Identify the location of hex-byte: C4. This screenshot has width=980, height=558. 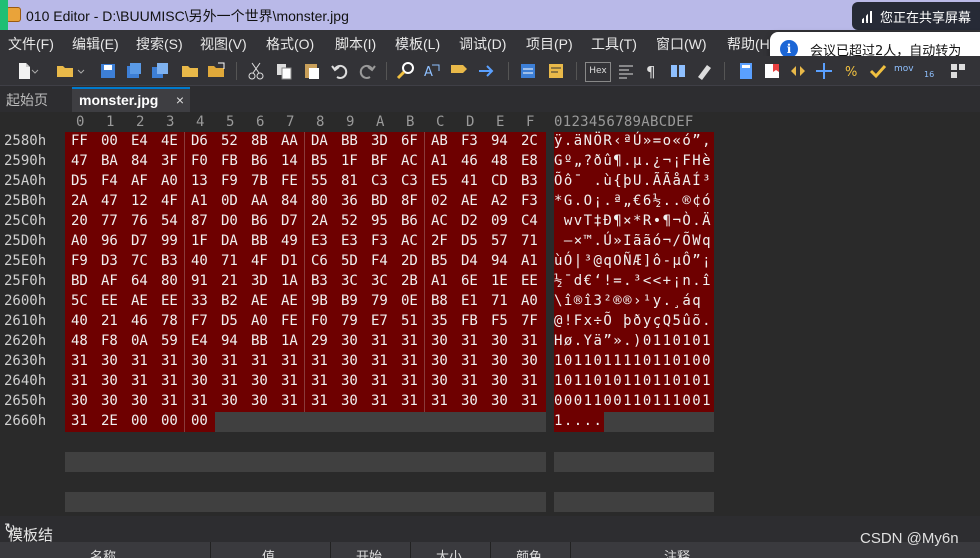
(529, 221).